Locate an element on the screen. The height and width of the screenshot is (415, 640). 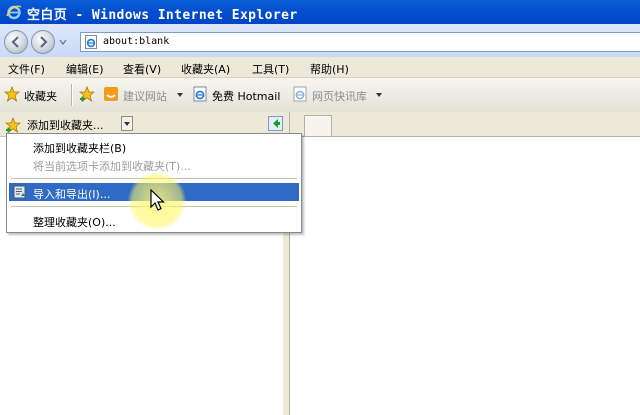
free-hotmail-link: 免费 Hotmail is located at coordinates (242, 95).